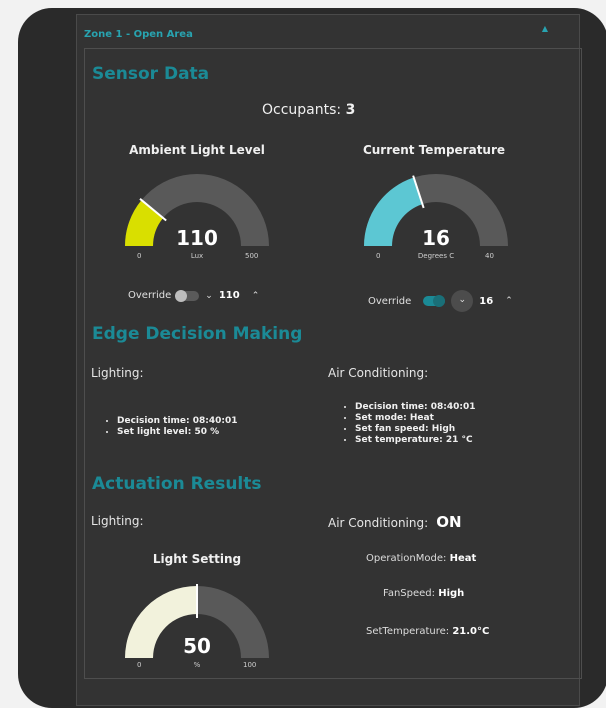  I want to click on zone-title: Zone 1 - Open Area, so click(138, 34).